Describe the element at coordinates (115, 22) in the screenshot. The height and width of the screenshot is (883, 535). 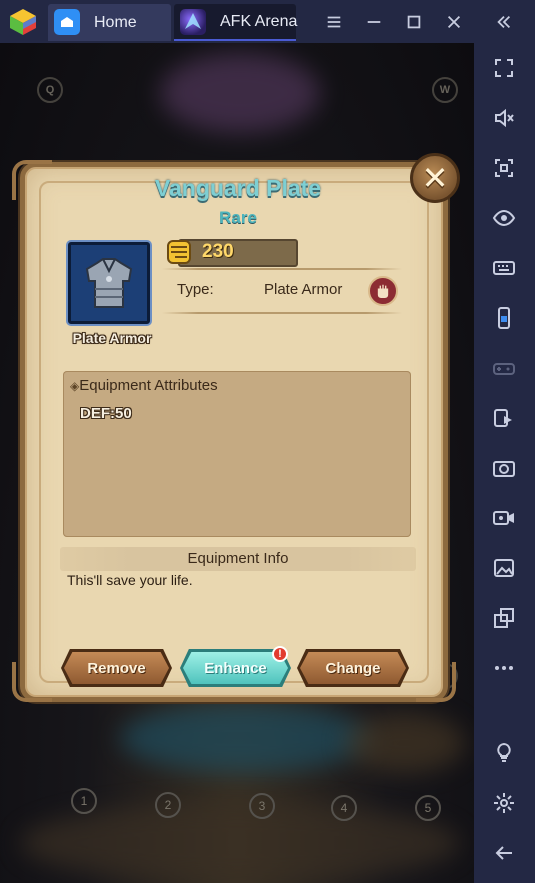
I see `tab-home-label: Home` at that location.